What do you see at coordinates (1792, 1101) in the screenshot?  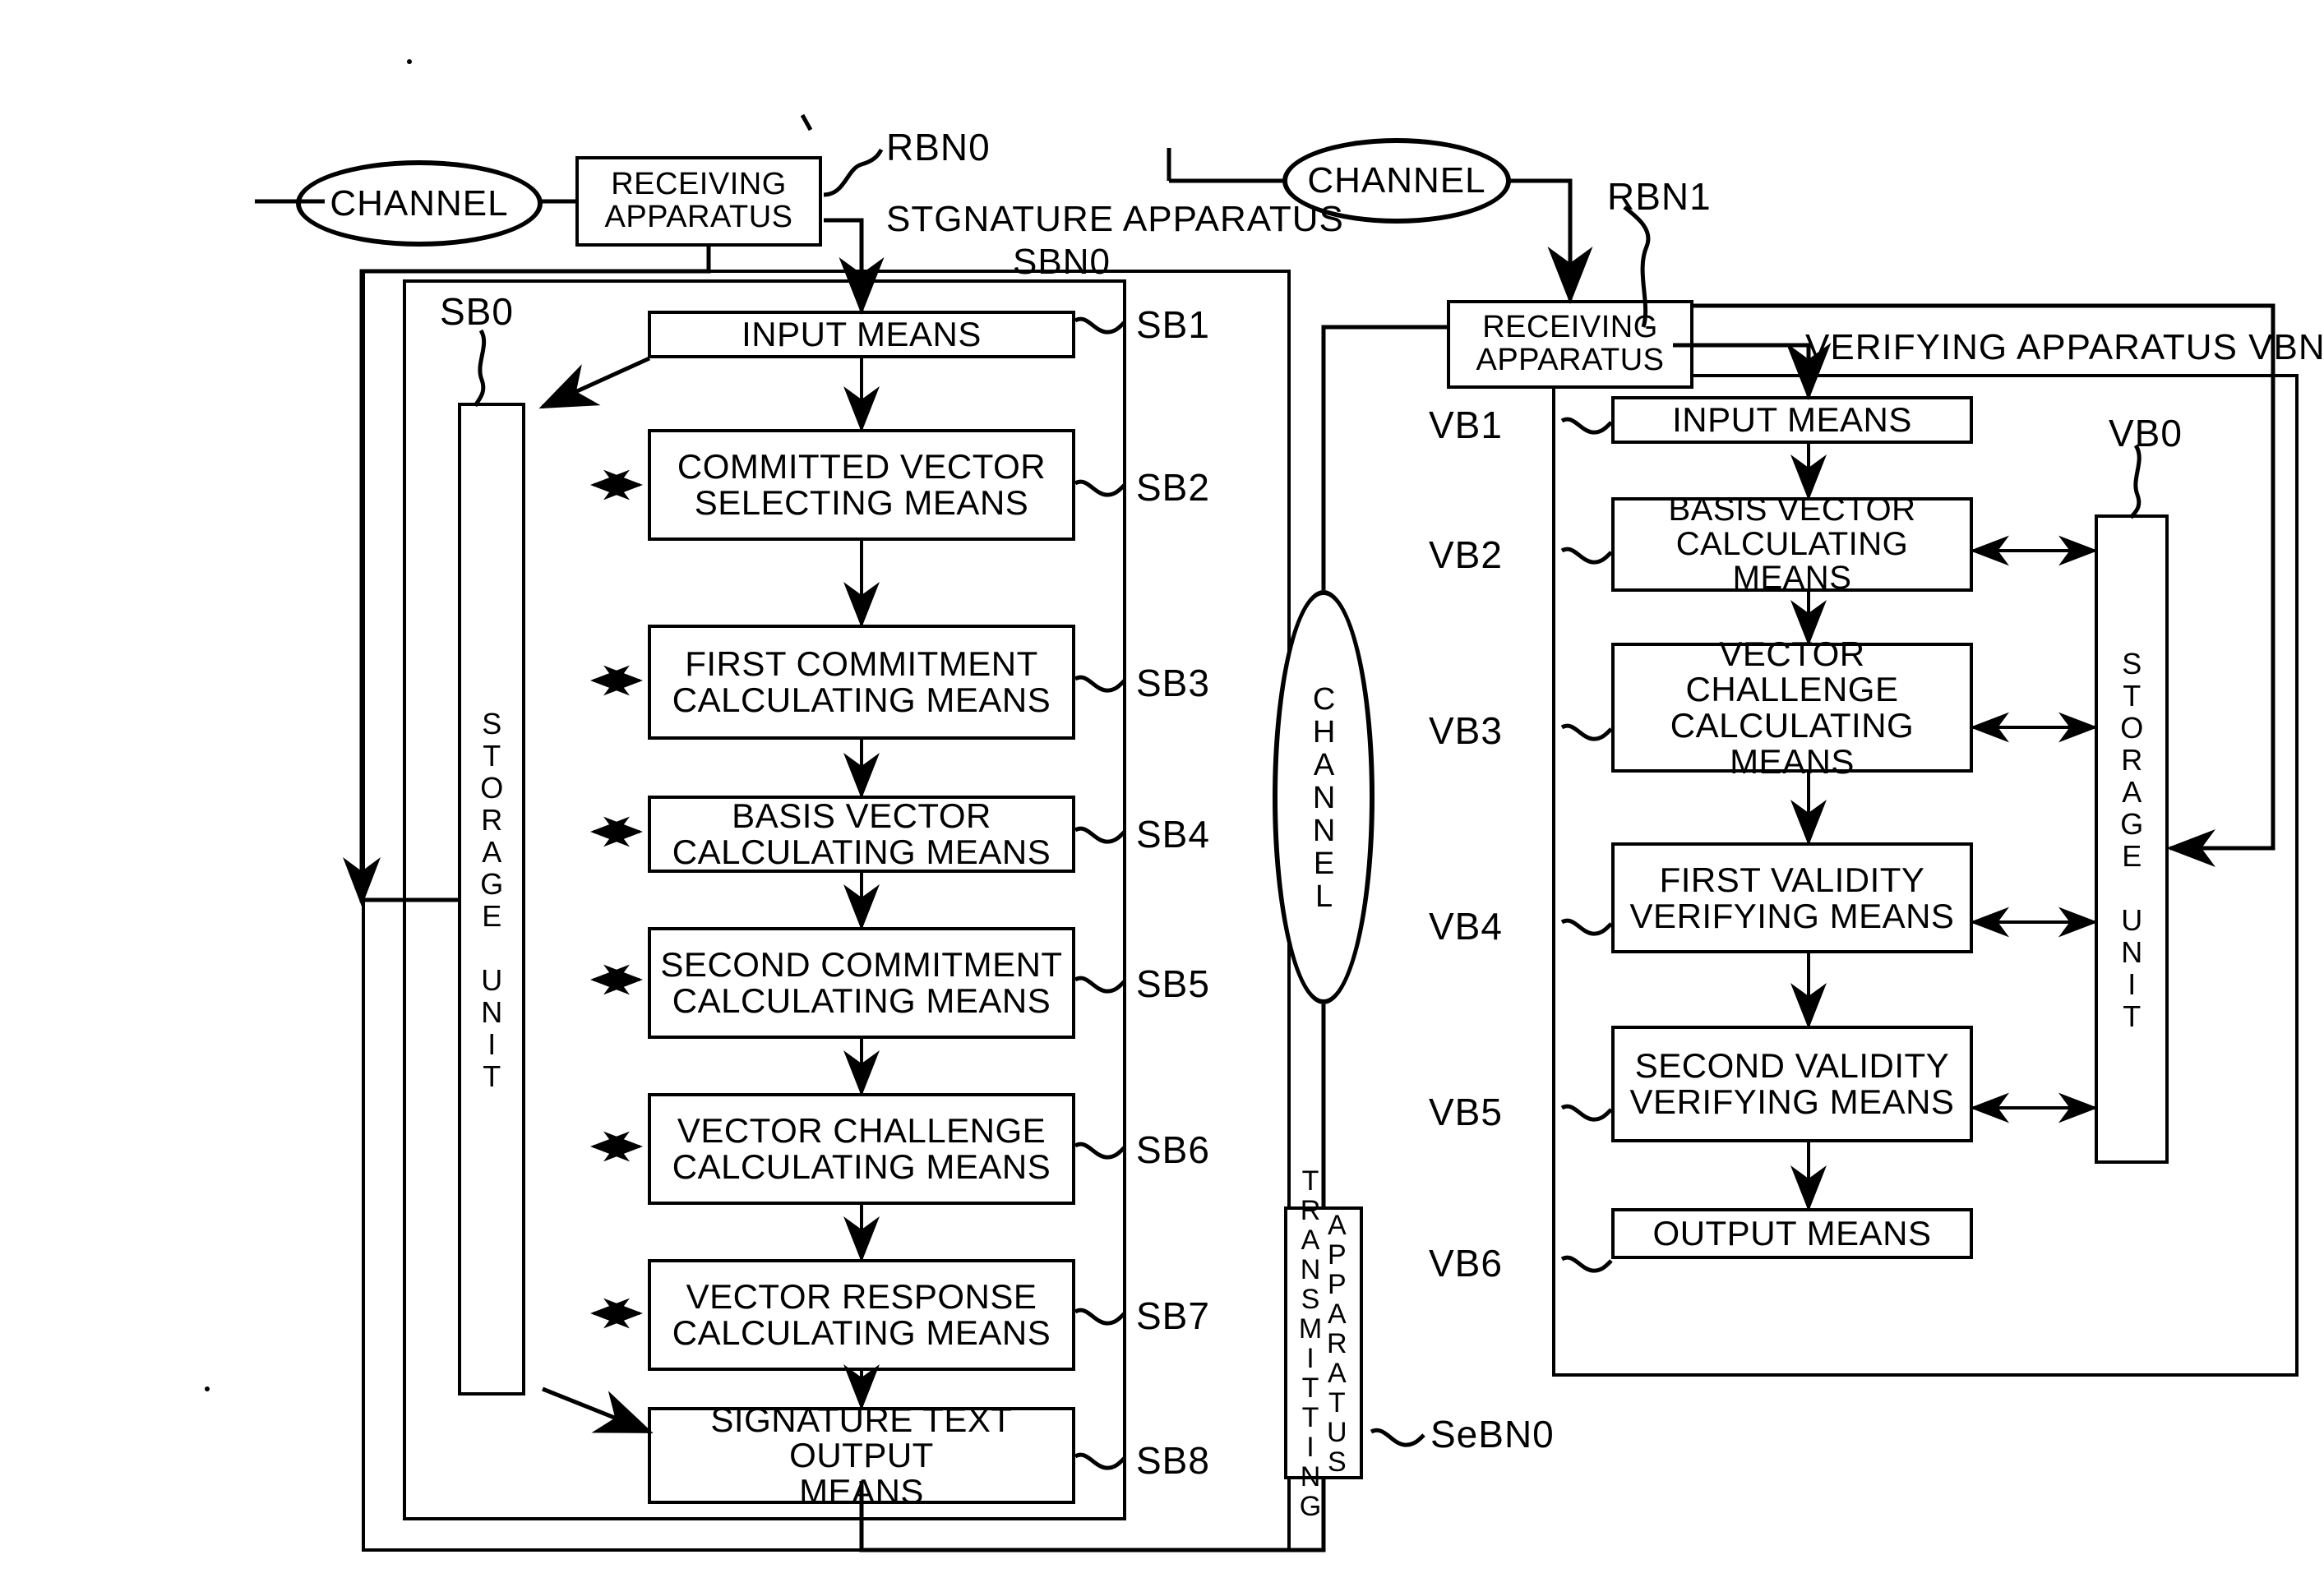 I see `block-vb5-line2: VERIFYING MEANS` at bounding box center [1792, 1101].